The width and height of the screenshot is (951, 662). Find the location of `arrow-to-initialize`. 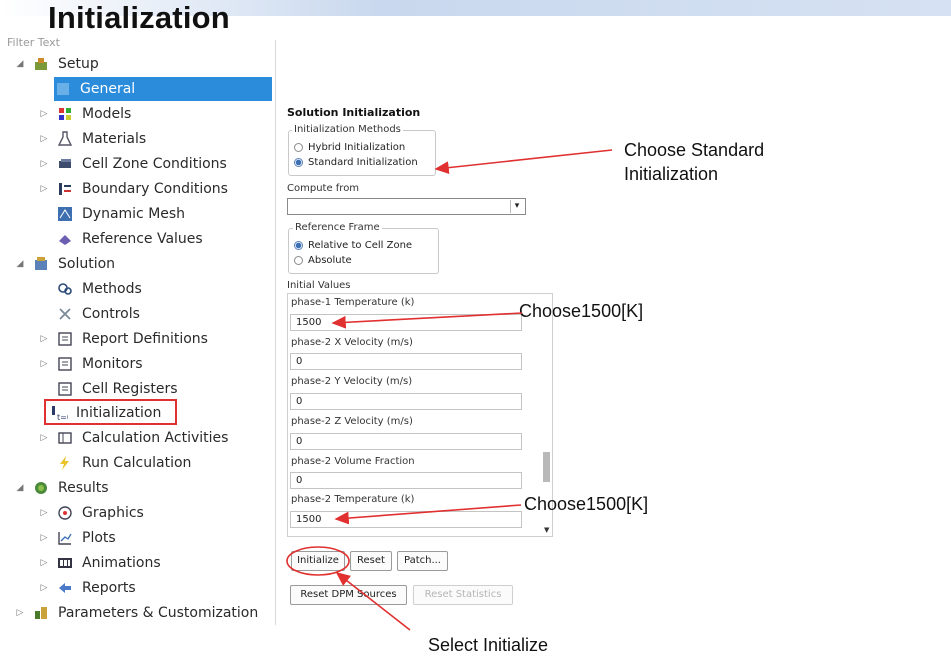

arrow-to-initialize is located at coordinates (373, 601).